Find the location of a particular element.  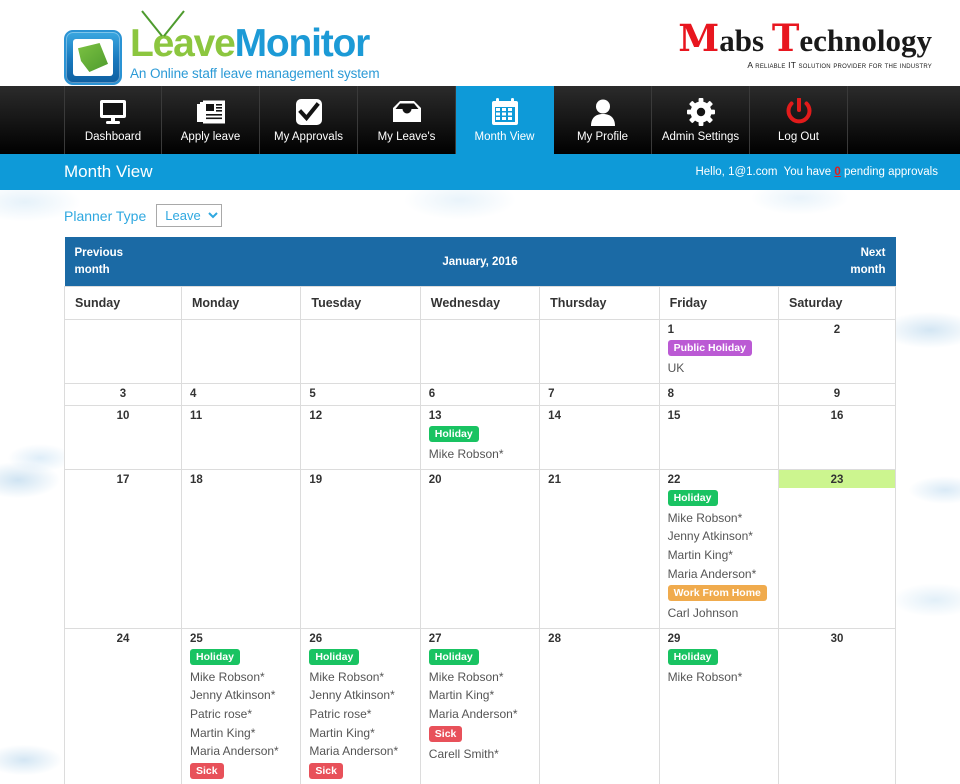

calendar-day-cell-29: 29 Holiday Mike Robson* is located at coordinates (719, 705).